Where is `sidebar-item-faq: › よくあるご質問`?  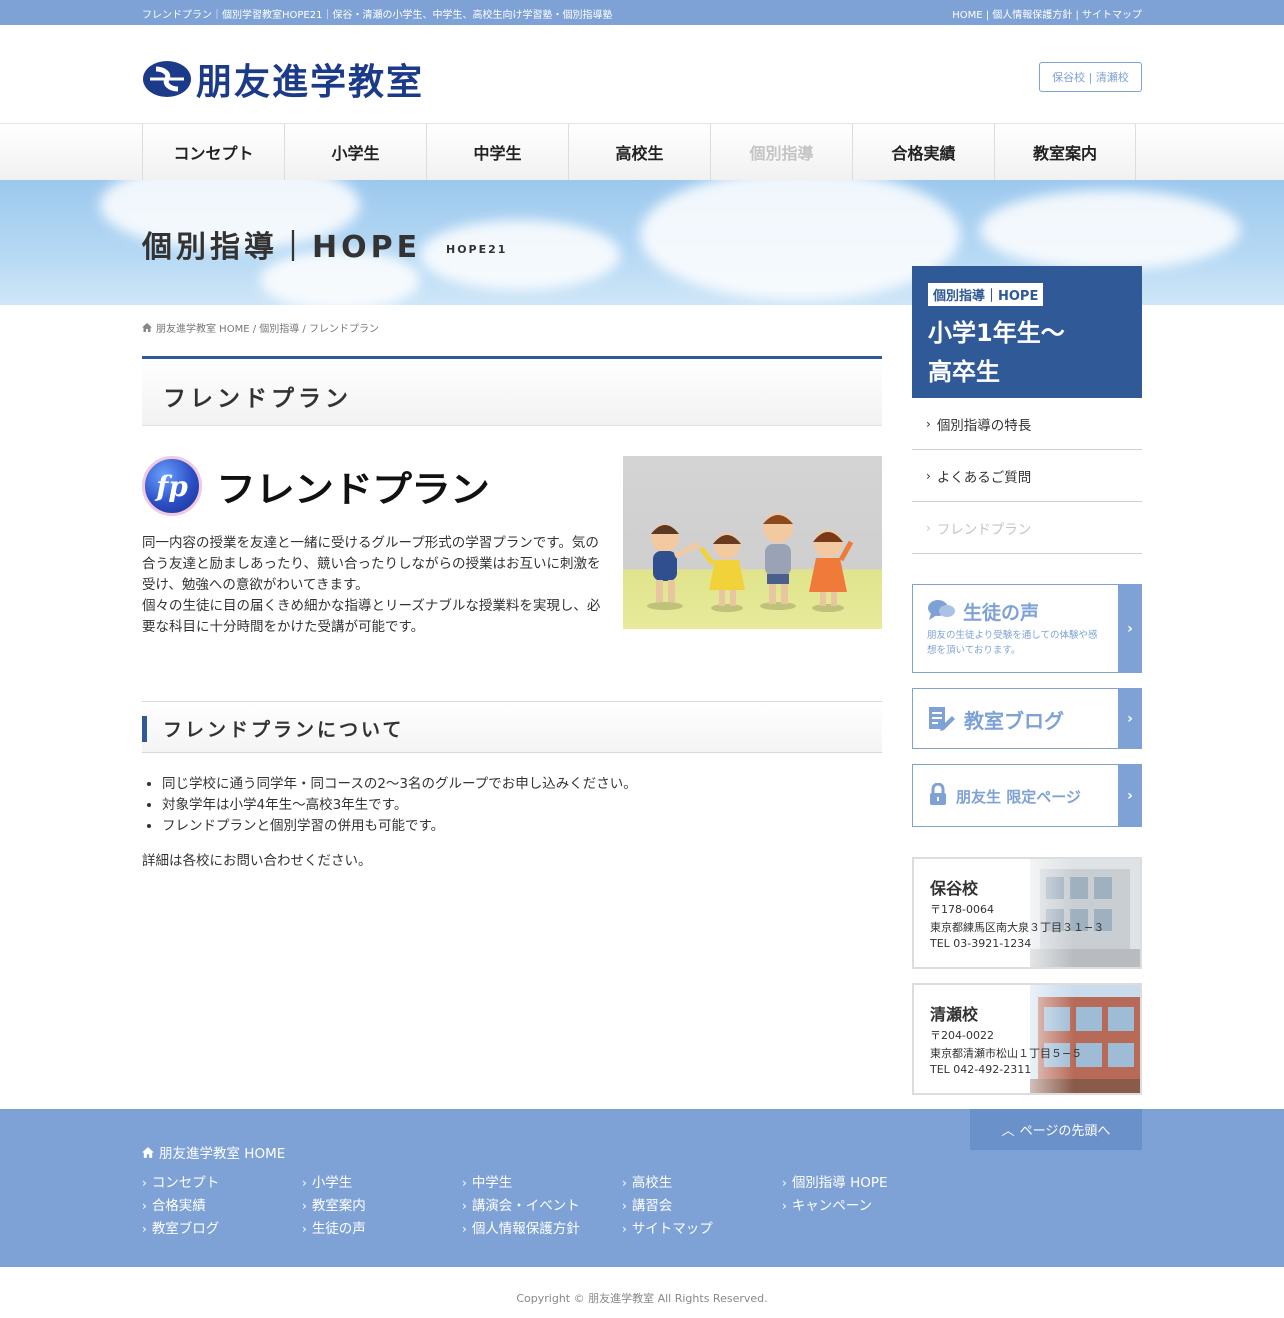 sidebar-item-faq: › よくあるご質問 is located at coordinates (1027, 476).